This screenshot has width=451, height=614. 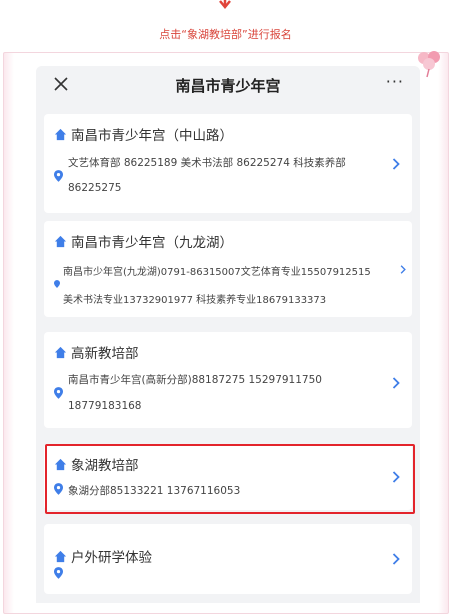 I want to click on card-title: 南昌市青少年宫（中山路）, so click(x=152, y=136).